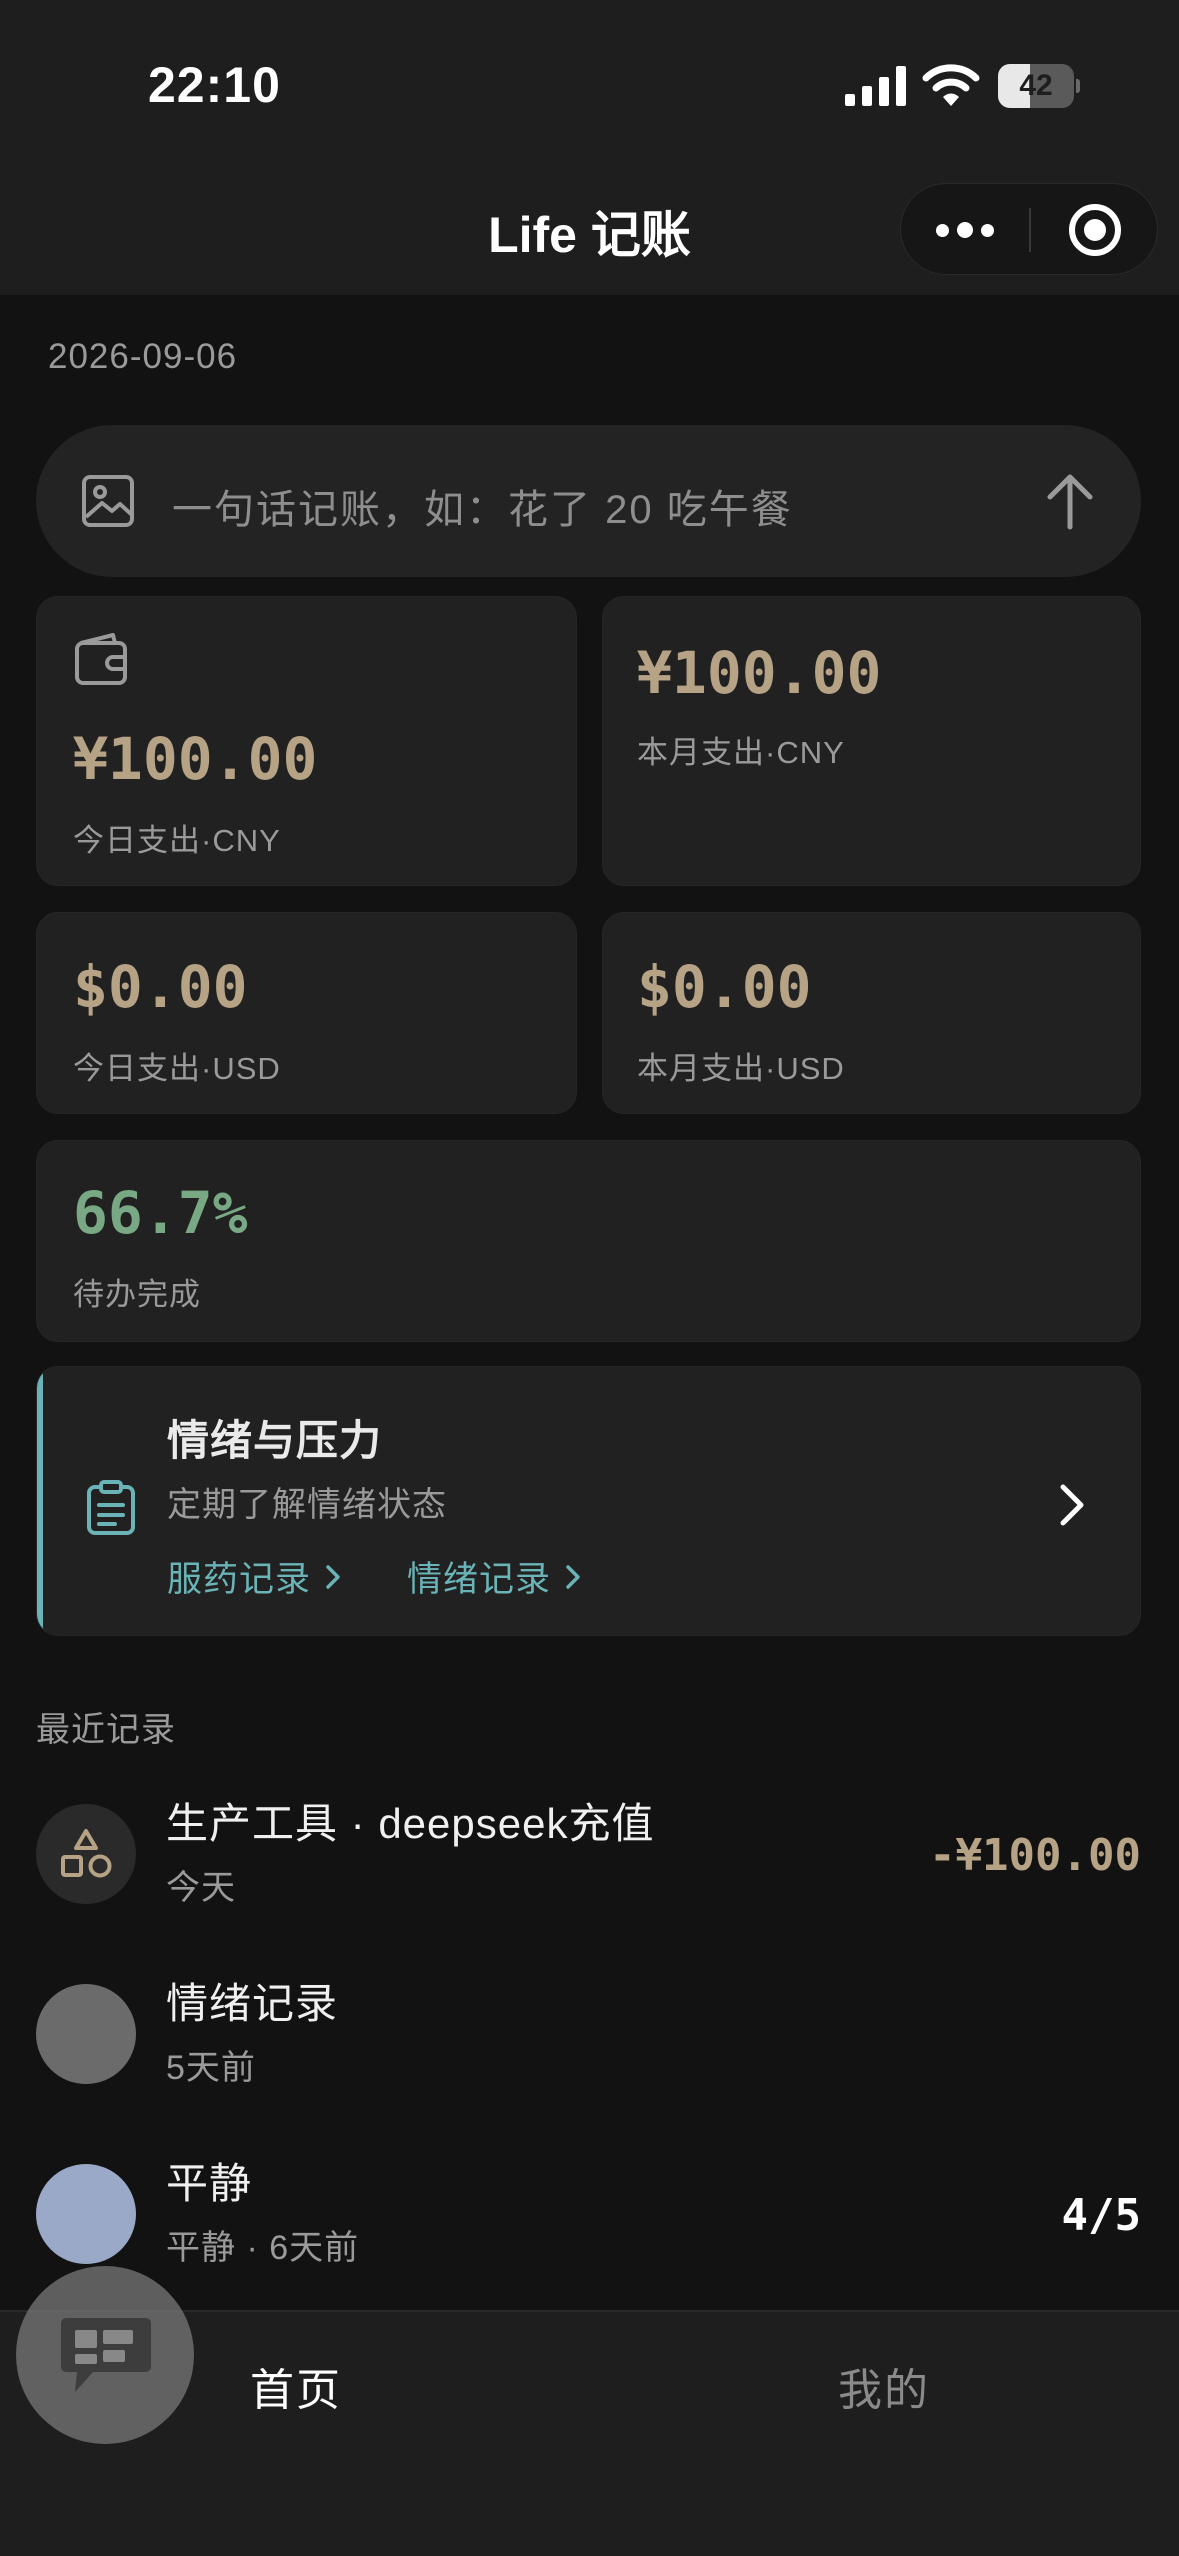 The height and width of the screenshot is (2556, 1179). Describe the element at coordinates (759, 673) in the screenshot. I see `month-cny-amount: ¥100.00` at that location.